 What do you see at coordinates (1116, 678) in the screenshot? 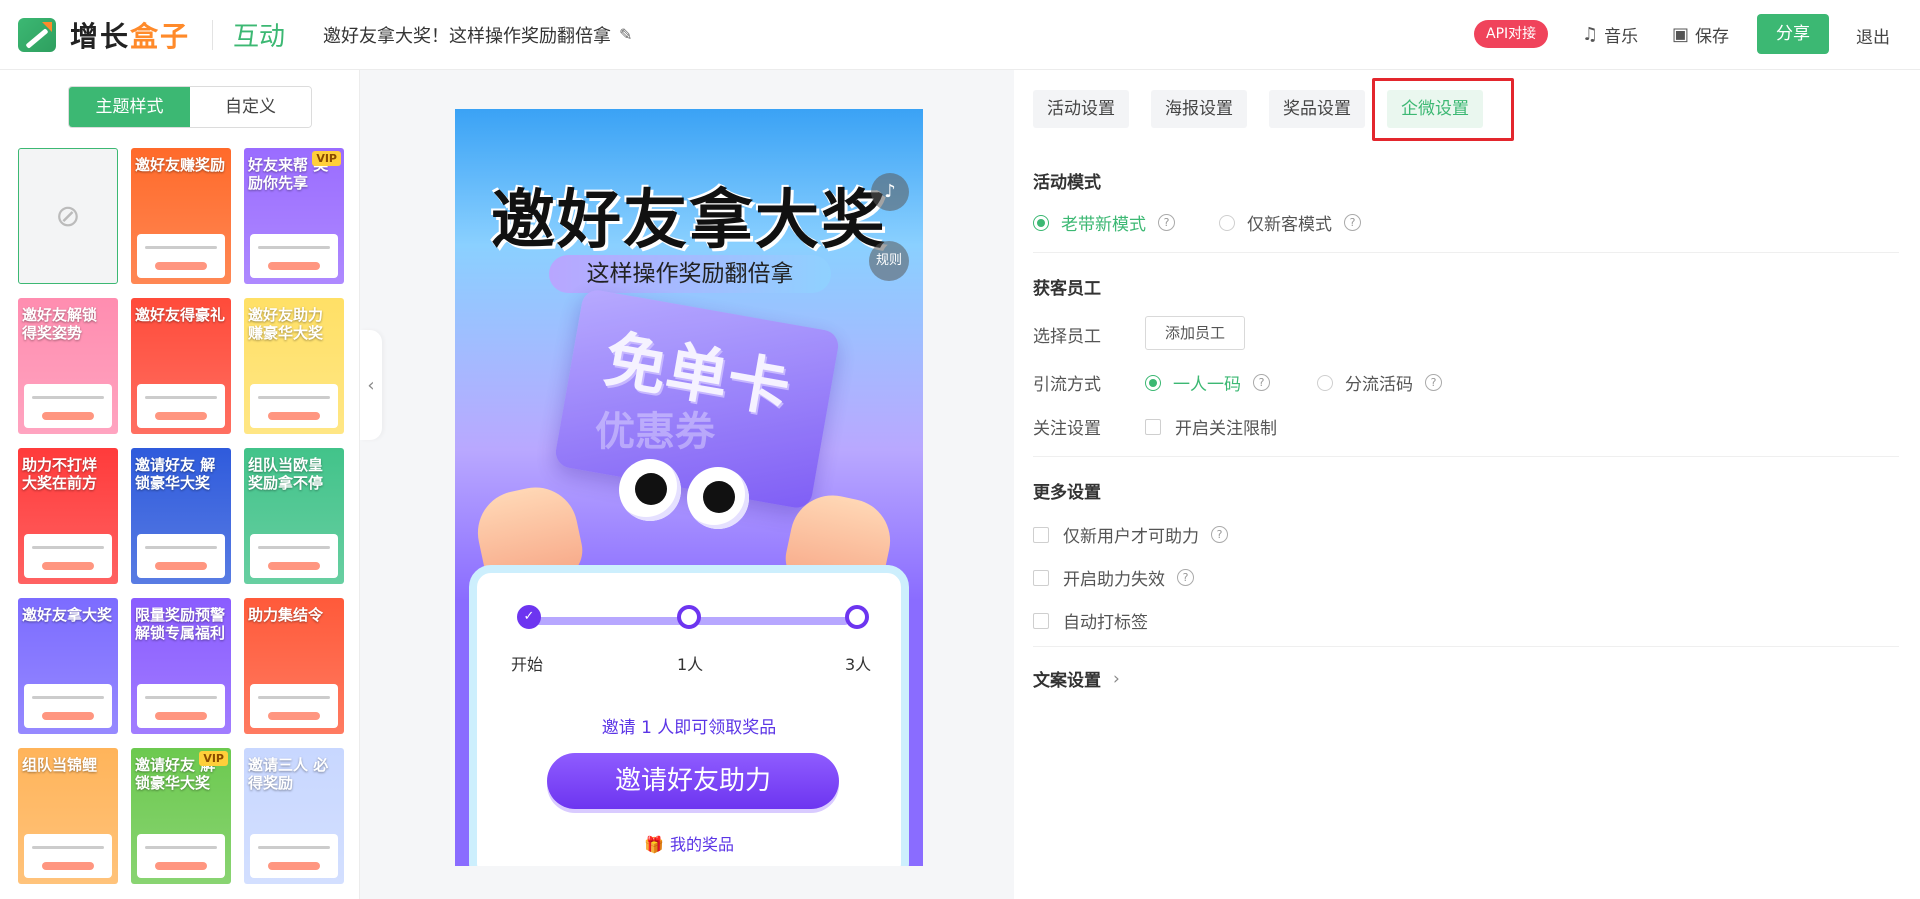
I see `chevron-right-icon: ›` at bounding box center [1116, 678].